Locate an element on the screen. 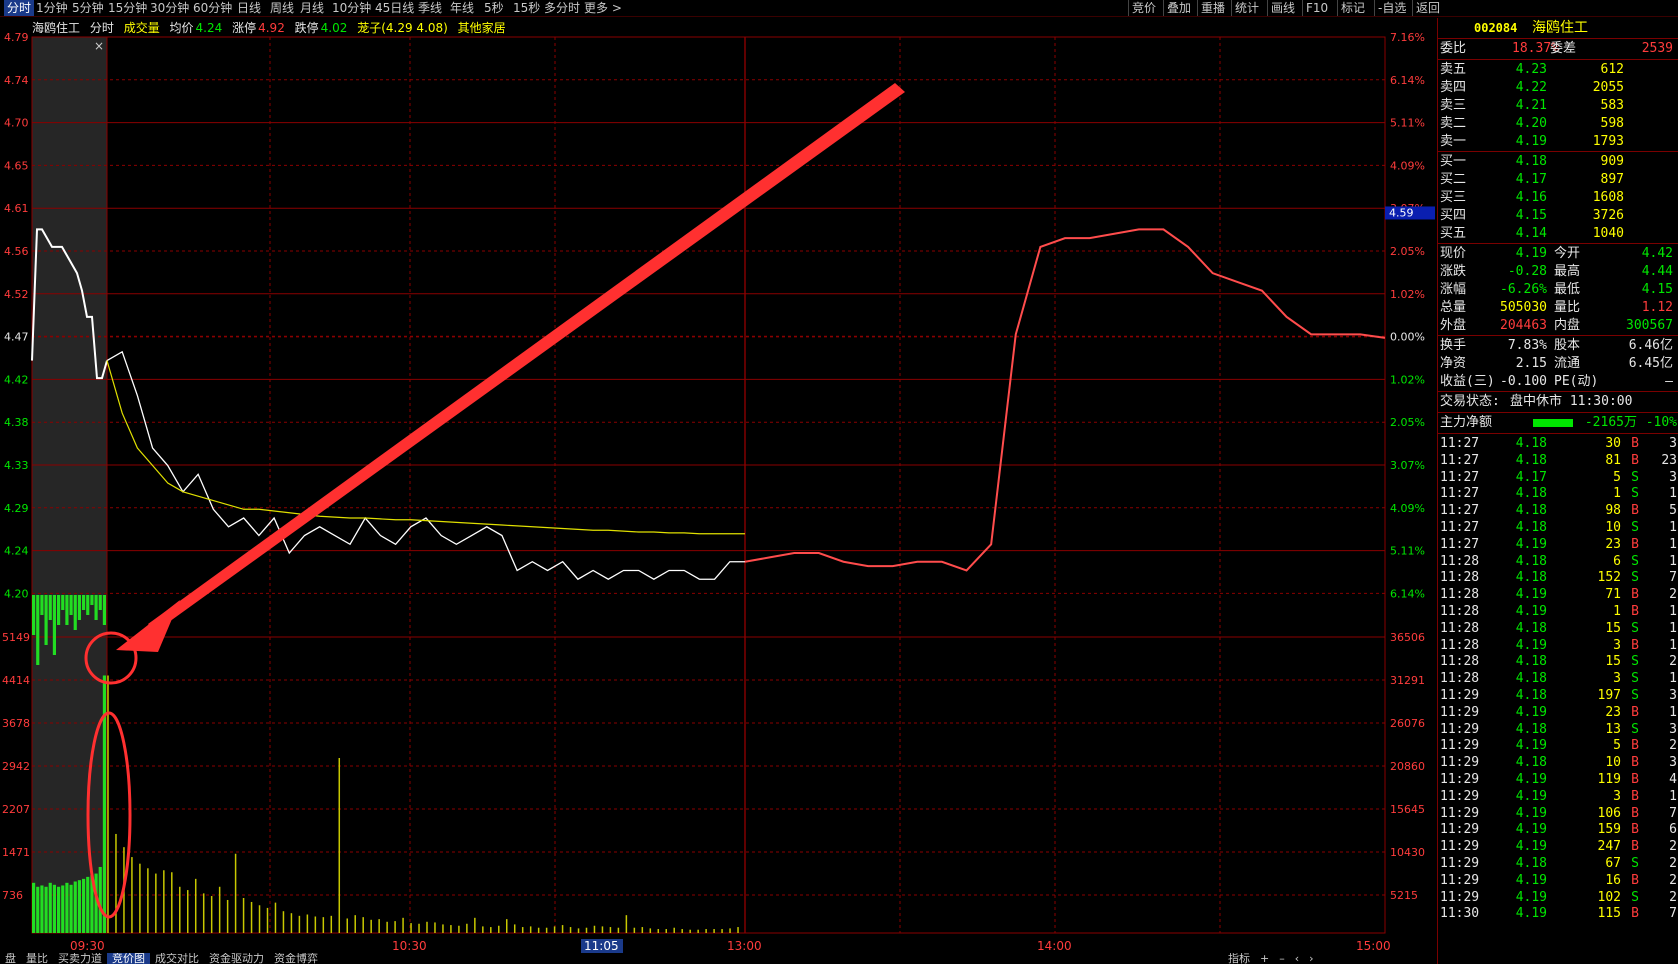 The height and width of the screenshot is (964, 1678). tick-time: 11:29 is located at coordinates (1460, 796).